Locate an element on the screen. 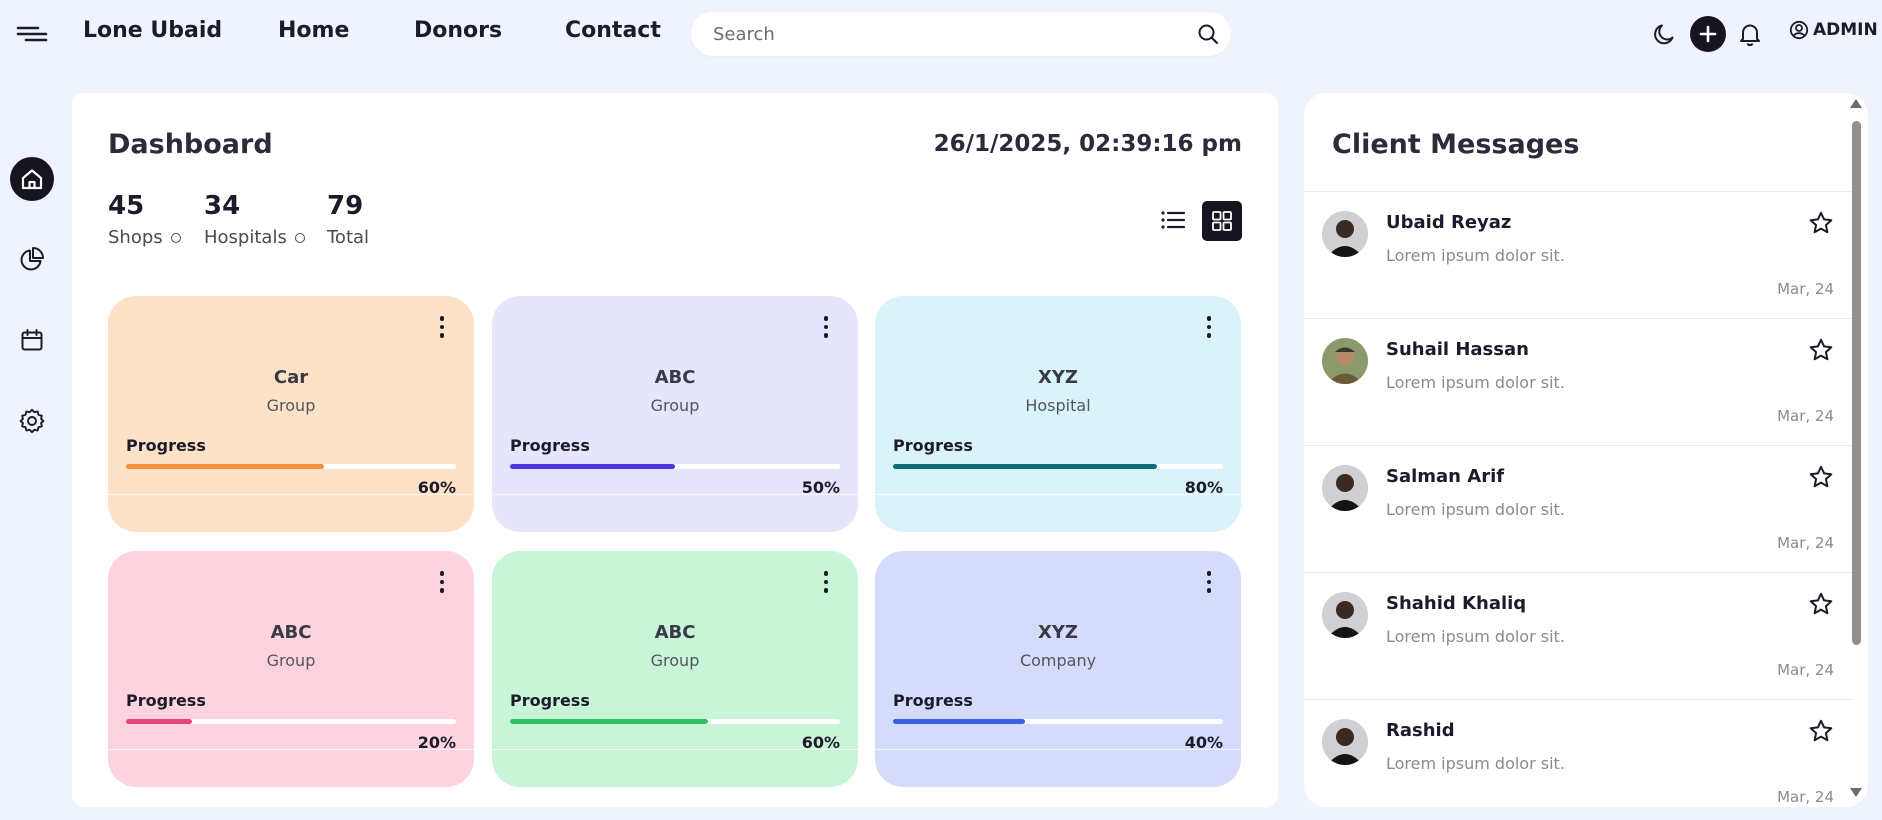 This screenshot has width=1882, height=820. project-card: ABC Group Progress 60% is located at coordinates (675, 669).